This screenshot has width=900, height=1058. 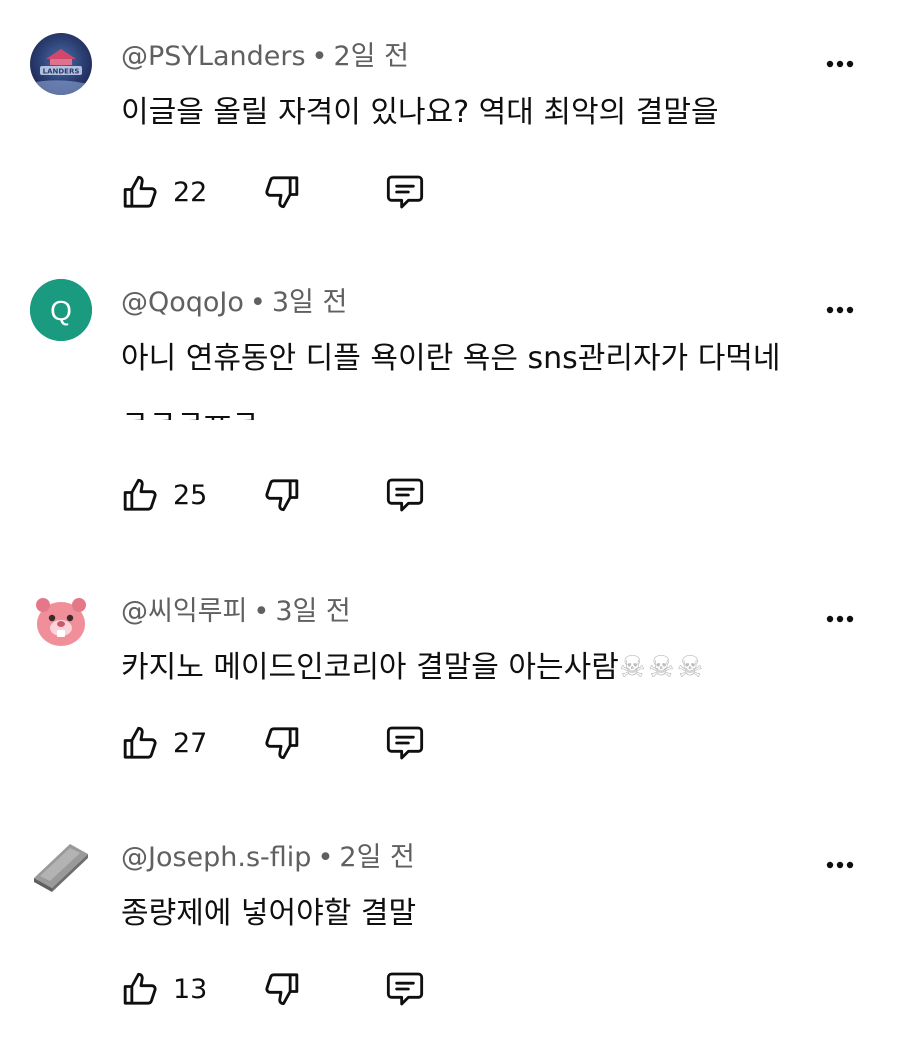 I want to click on avatar-logo-text: LANDERS, so click(x=61, y=72).